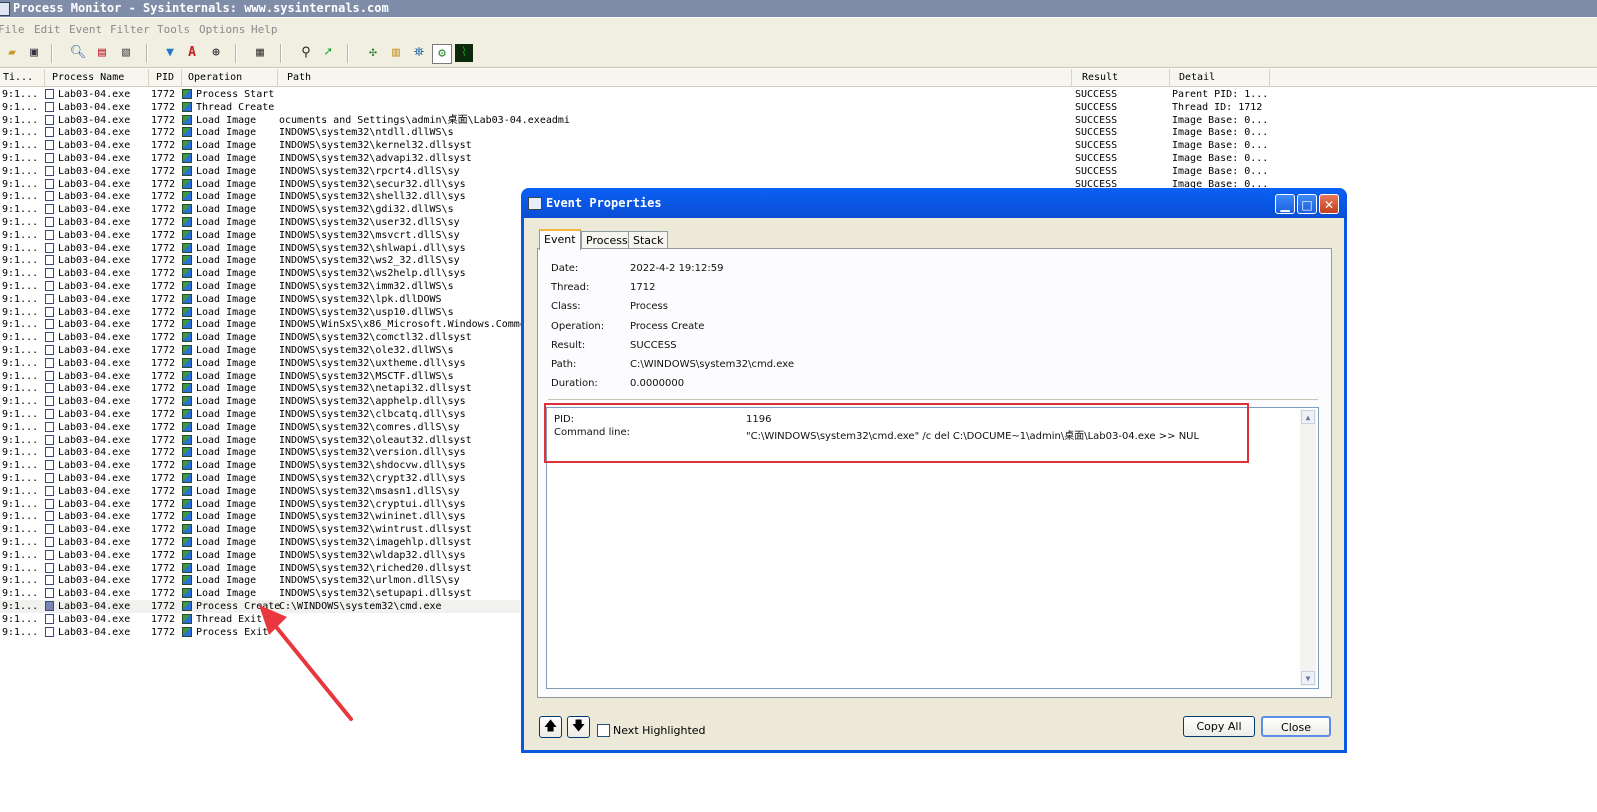 The image size is (1597, 812). Describe the element at coordinates (603, 730) in the screenshot. I see `next-highlighted-checkbox` at that location.